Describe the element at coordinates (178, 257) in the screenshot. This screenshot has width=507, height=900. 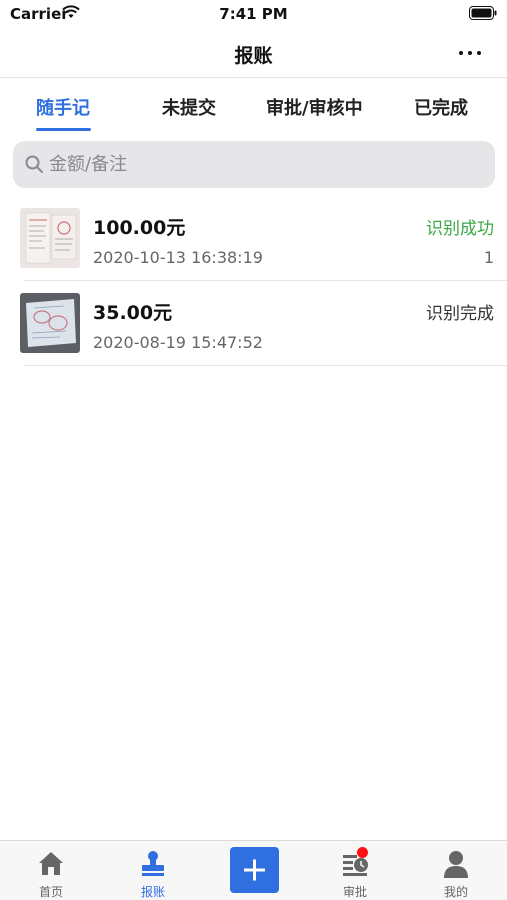
I see `receipt-datetime: 2020-10-13 16:38:19` at that location.